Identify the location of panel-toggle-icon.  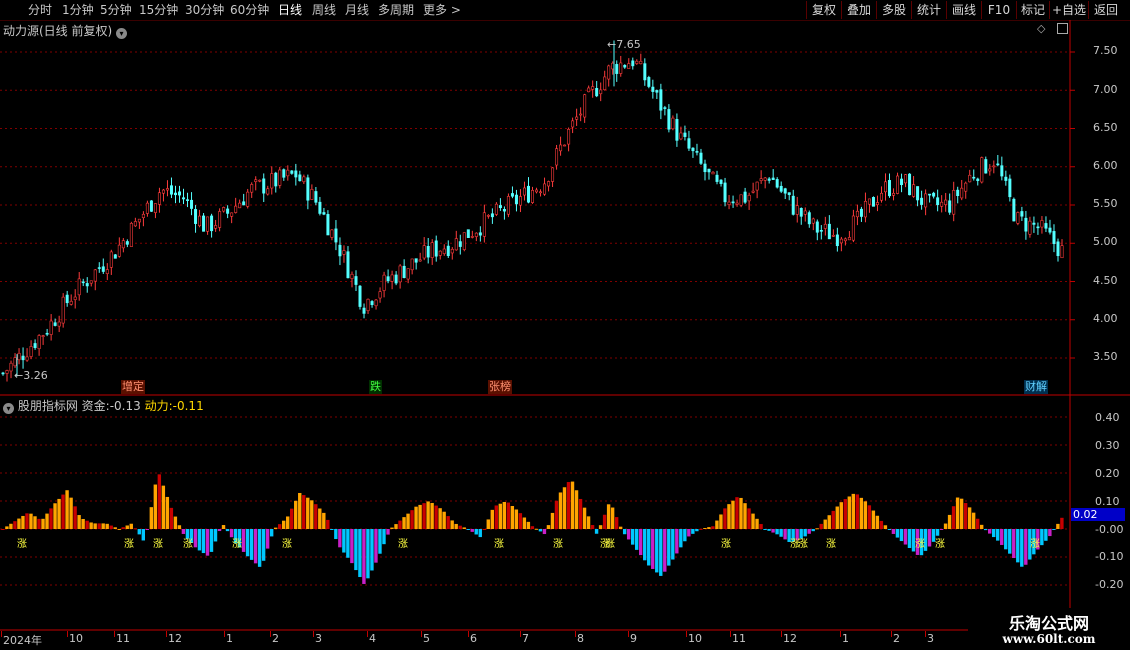
(1062, 28).